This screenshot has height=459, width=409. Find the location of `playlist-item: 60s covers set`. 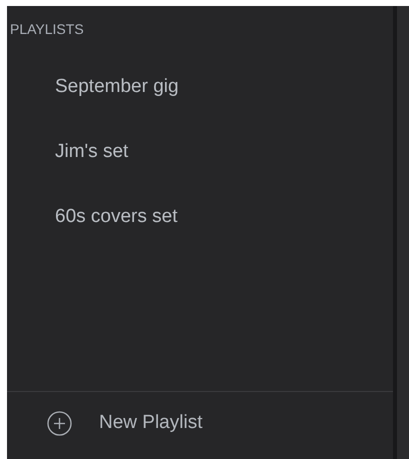

playlist-item: 60s covers set is located at coordinates (116, 216).